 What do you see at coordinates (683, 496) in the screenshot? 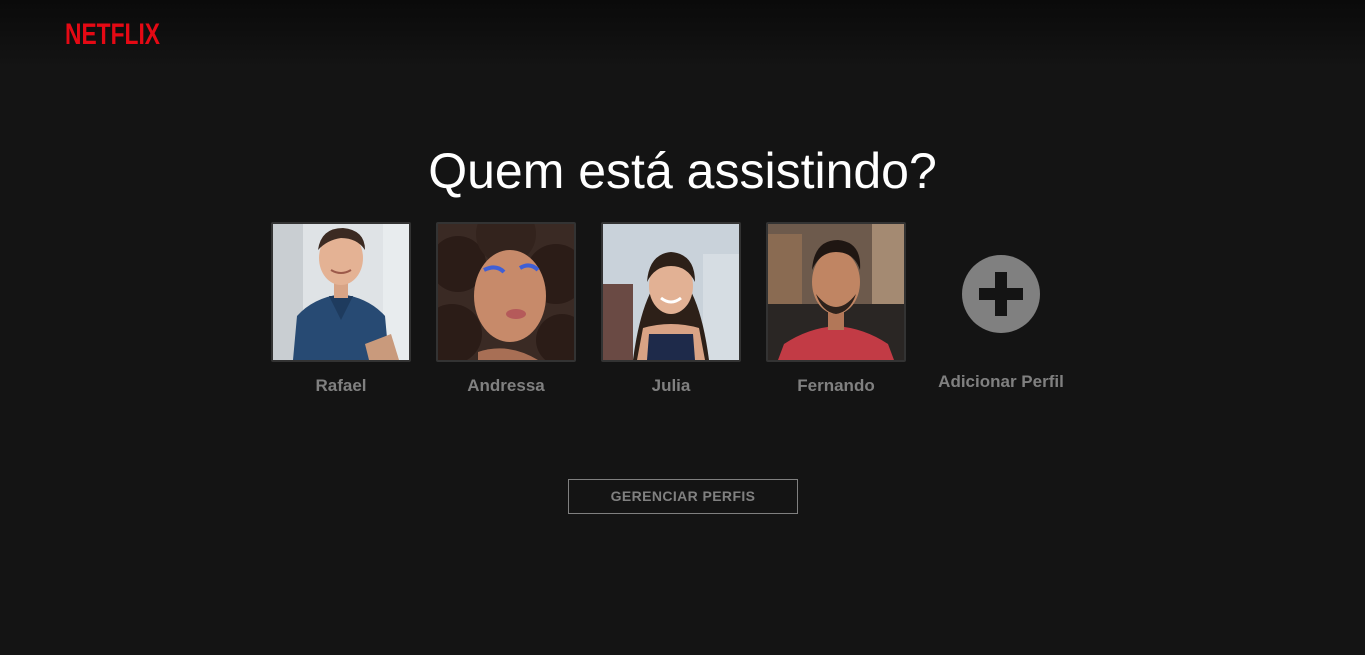
I see `manage-profiles-button: GERENCIAR PERFIS` at bounding box center [683, 496].